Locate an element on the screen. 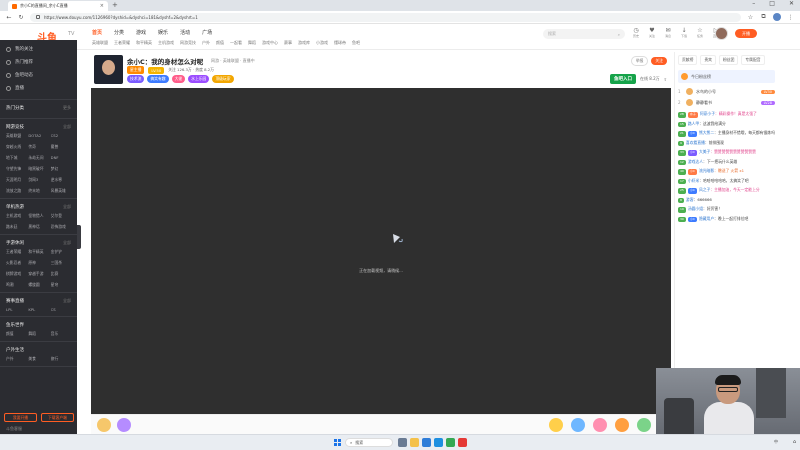 The height and width of the screenshot is (450, 800). nav-entertainment: 娱乐 is located at coordinates (163, 32).